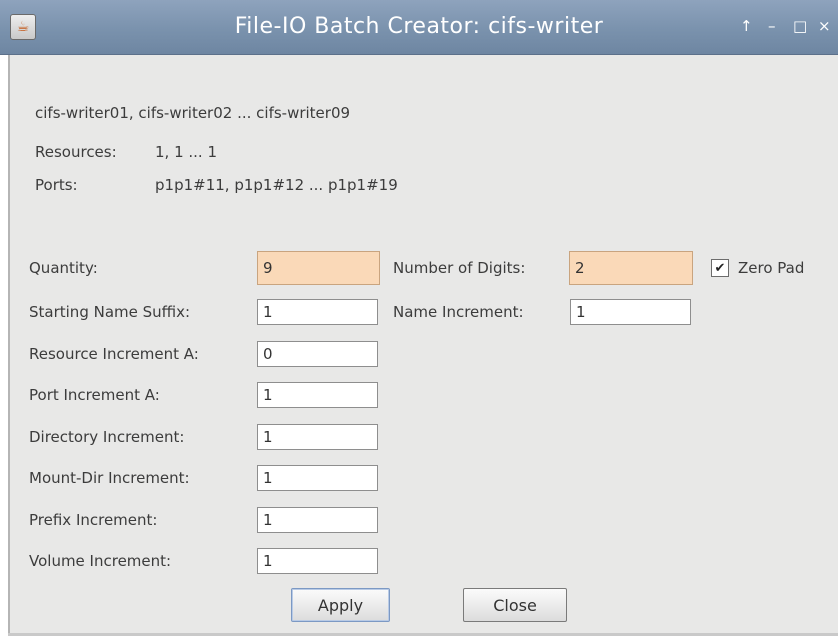  What do you see at coordinates (318, 268) in the screenshot?
I see `quantity-input` at bounding box center [318, 268].